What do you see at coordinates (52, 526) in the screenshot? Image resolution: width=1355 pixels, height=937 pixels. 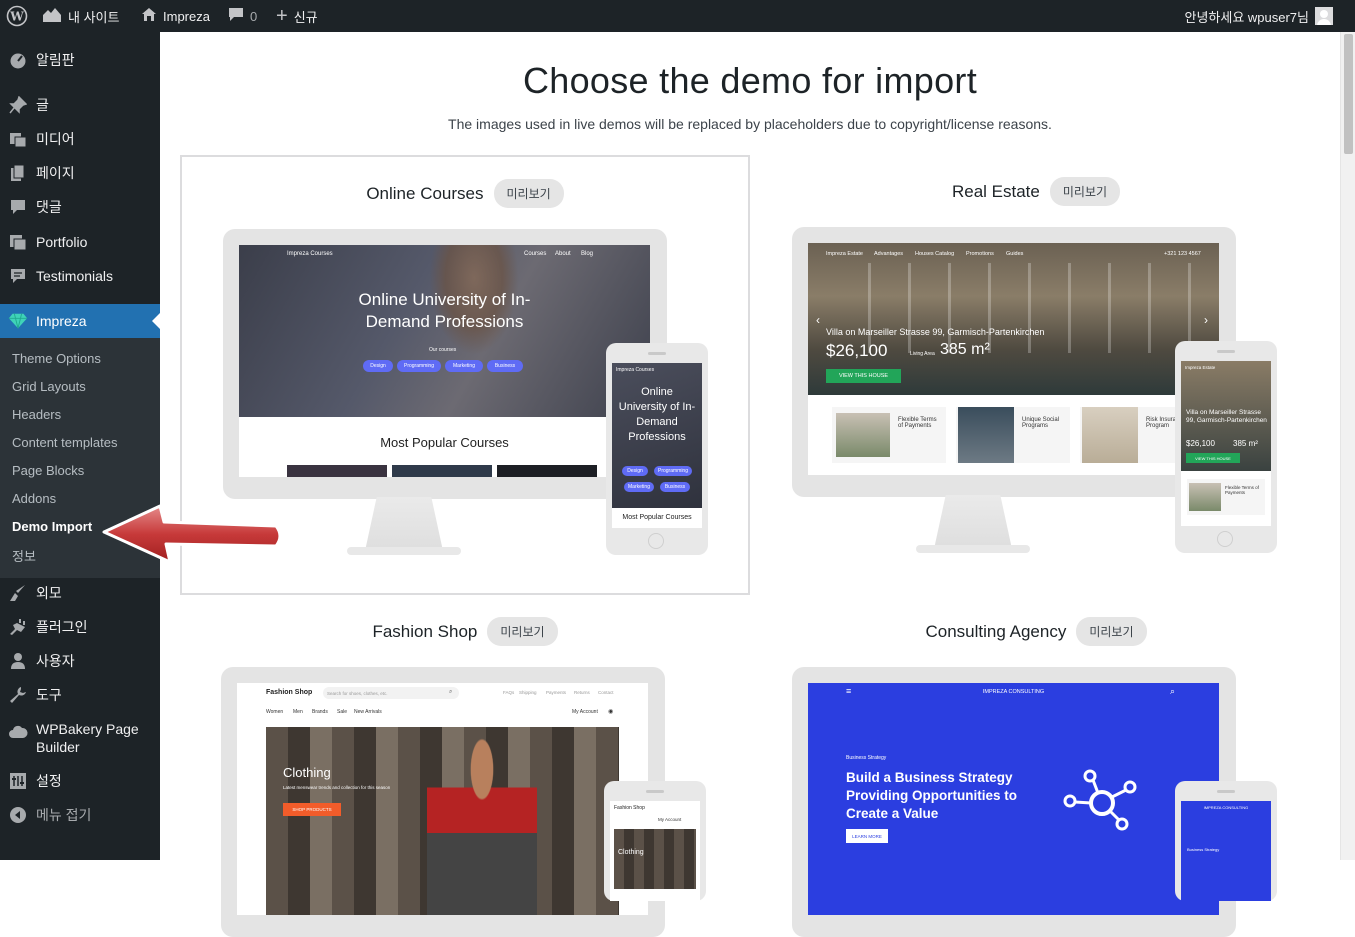 I see `submenu-demo-import: Demo Import` at bounding box center [52, 526].